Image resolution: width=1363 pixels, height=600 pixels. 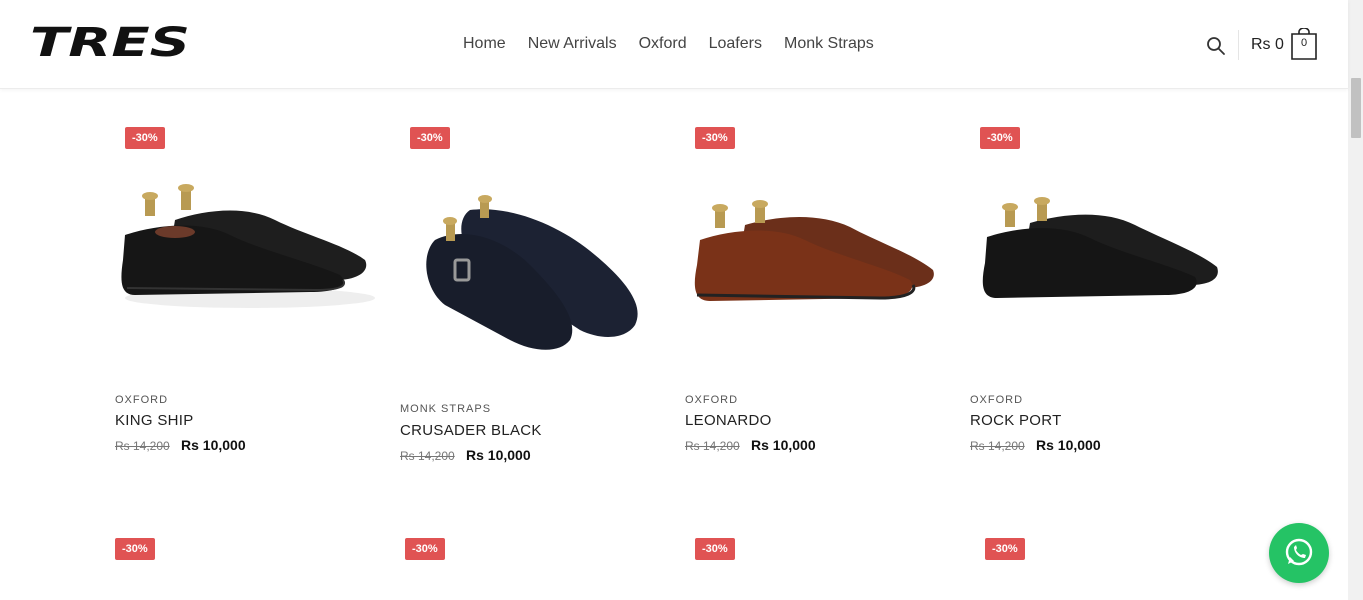 I want to click on product-name: ROCK PORT, so click(x=1016, y=420).